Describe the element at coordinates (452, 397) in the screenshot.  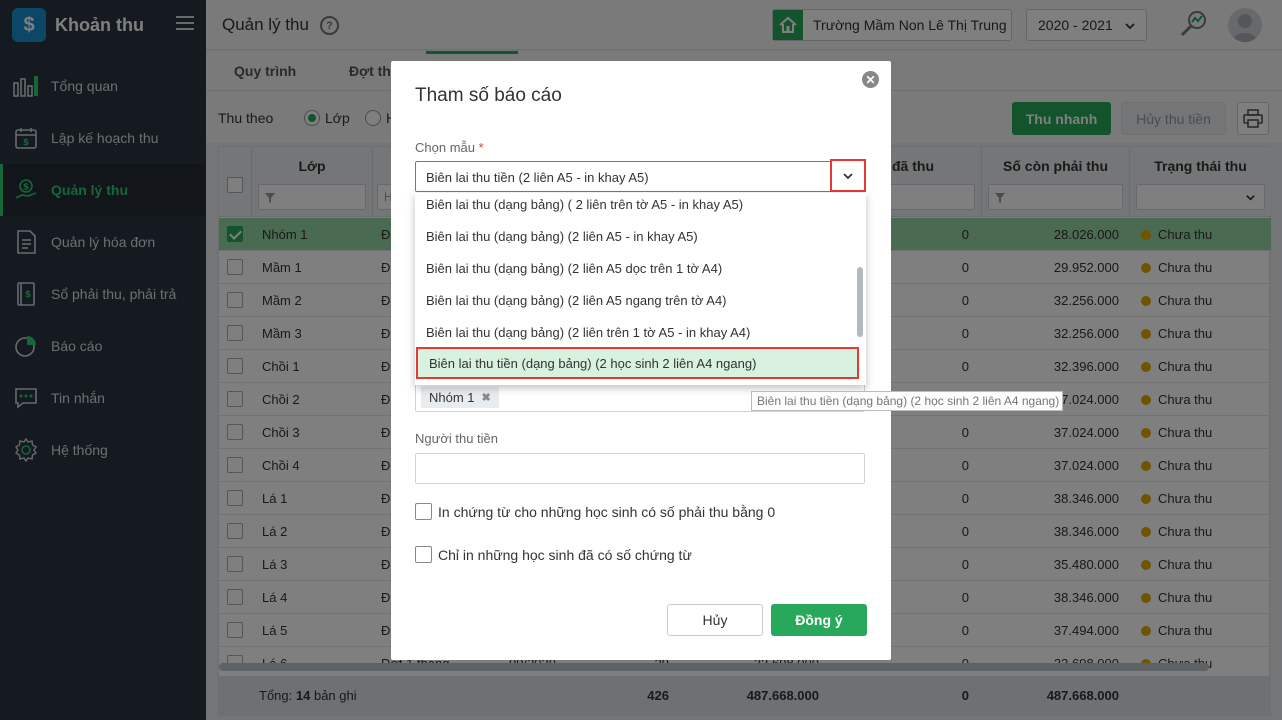
I see `class-tag-label: Nhóm 1` at that location.